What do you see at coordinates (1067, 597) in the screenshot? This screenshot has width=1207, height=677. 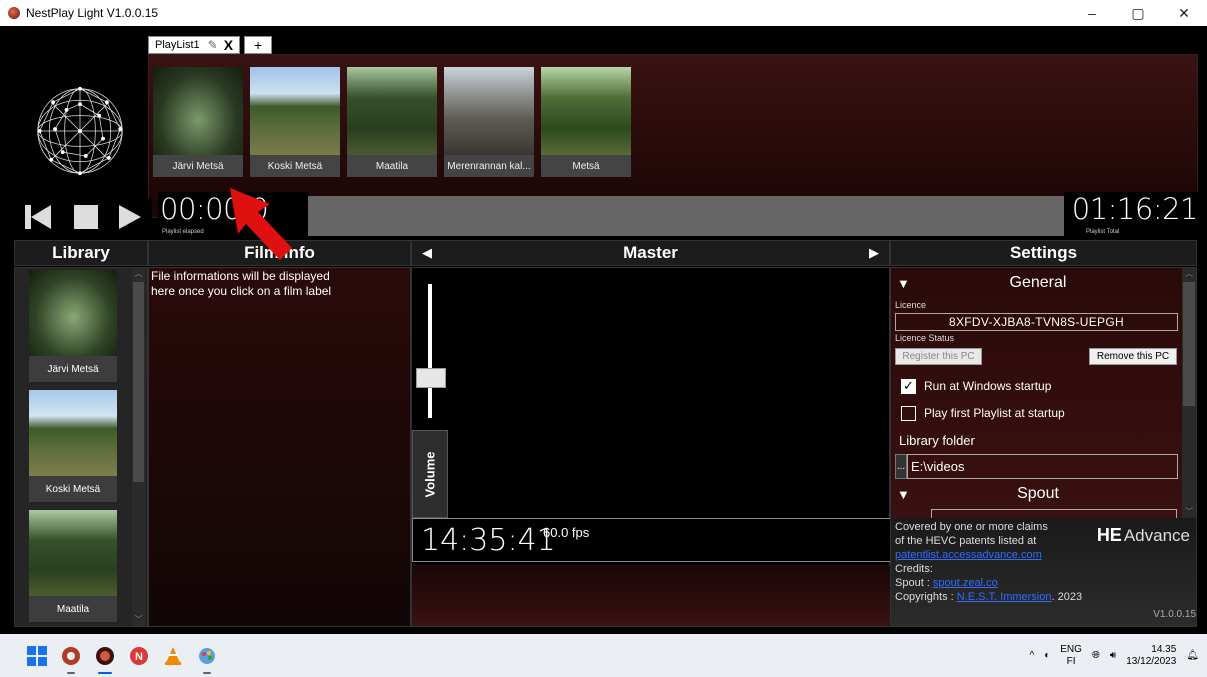 I see `copyright-year: . 2023` at bounding box center [1067, 597].